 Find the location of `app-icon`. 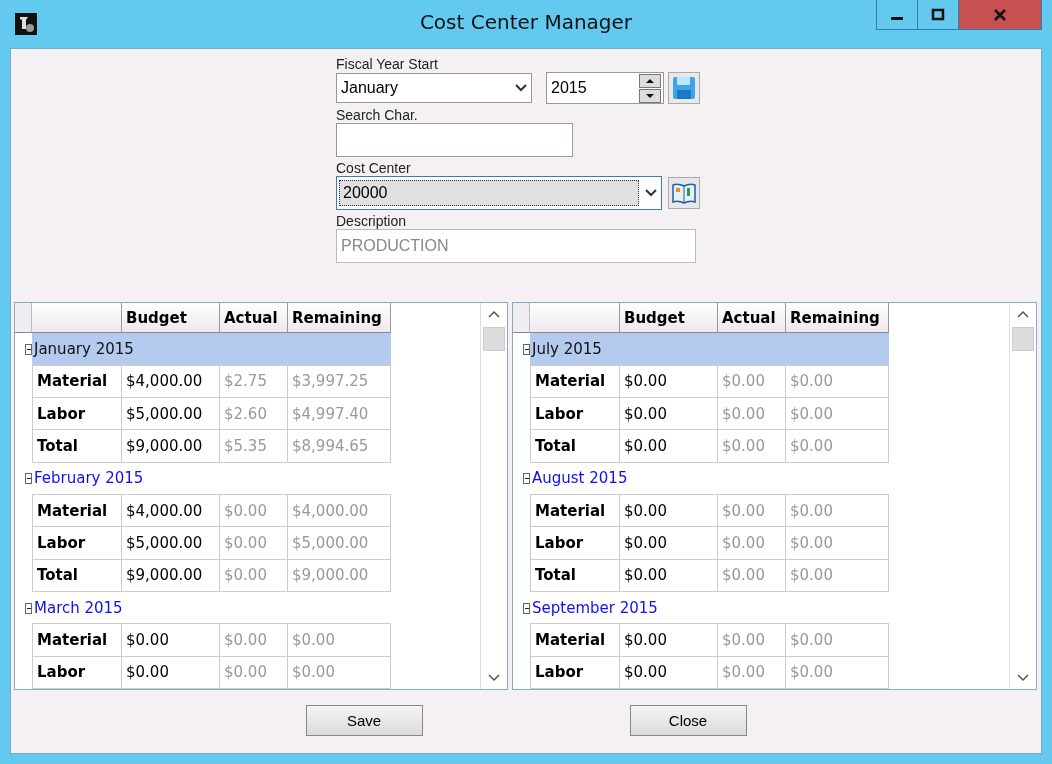

app-icon is located at coordinates (26, 24).